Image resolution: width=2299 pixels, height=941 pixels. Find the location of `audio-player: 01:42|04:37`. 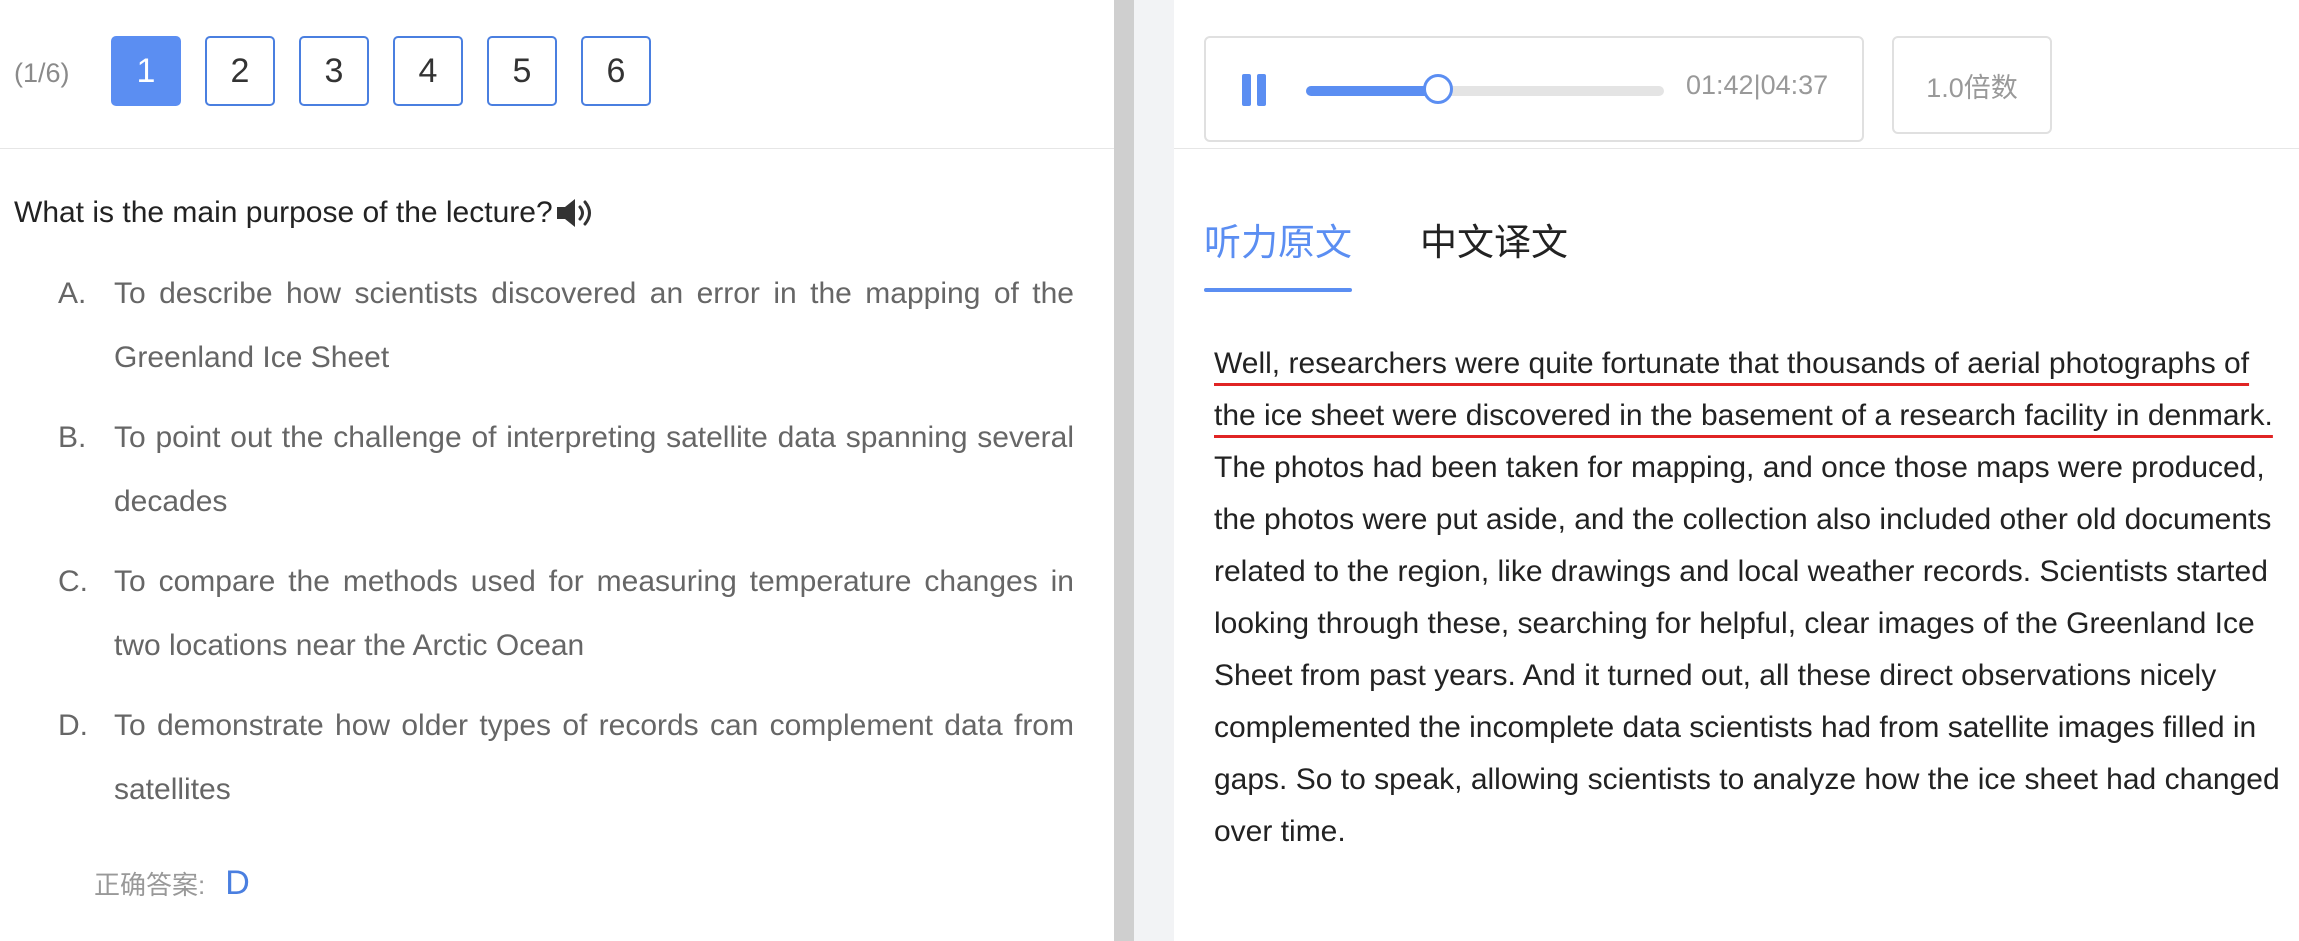

audio-player: 01:42|04:37 is located at coordinates (1534, 89).